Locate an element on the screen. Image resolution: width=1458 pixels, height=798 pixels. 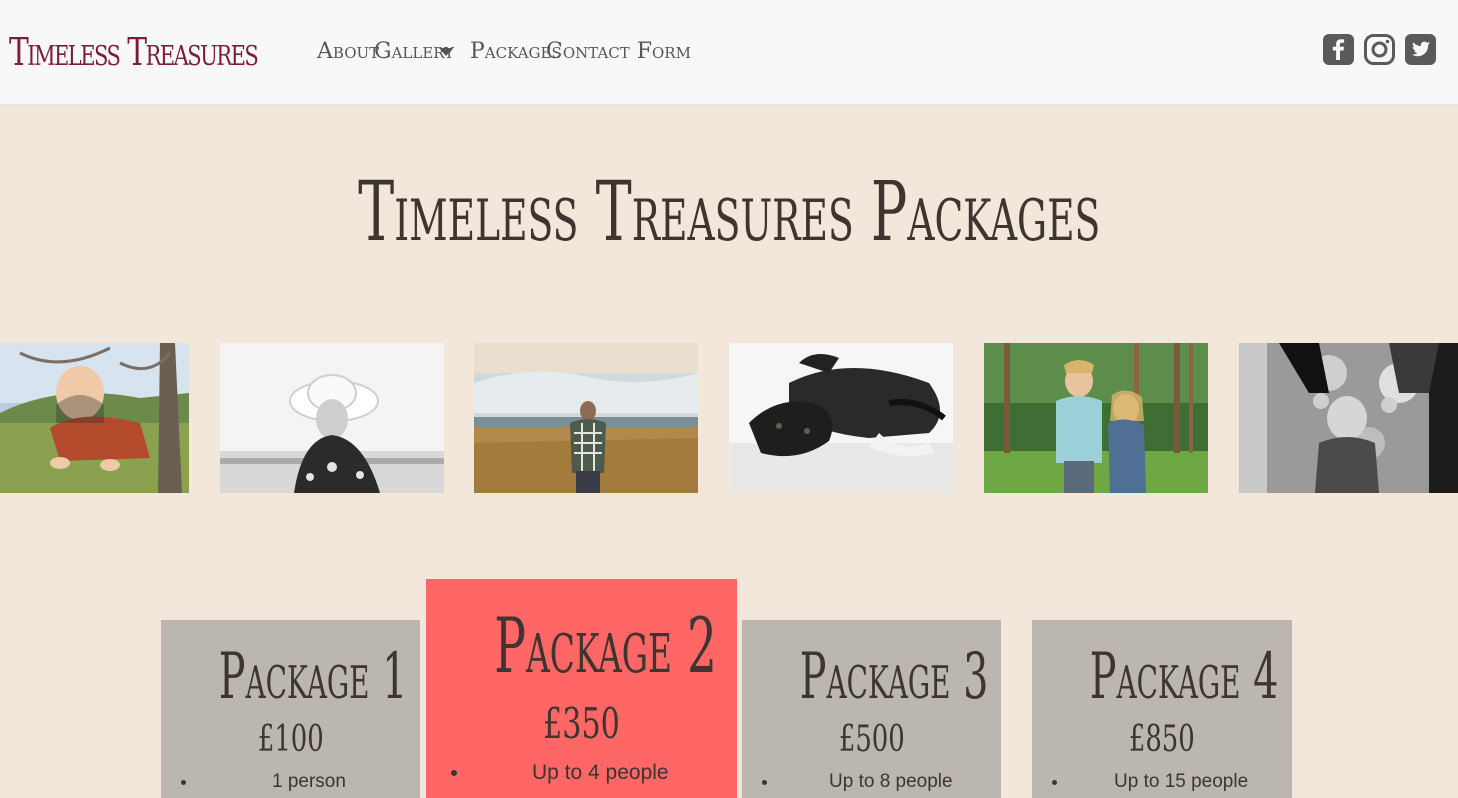
social-links is located at coordinates (1379, 49).